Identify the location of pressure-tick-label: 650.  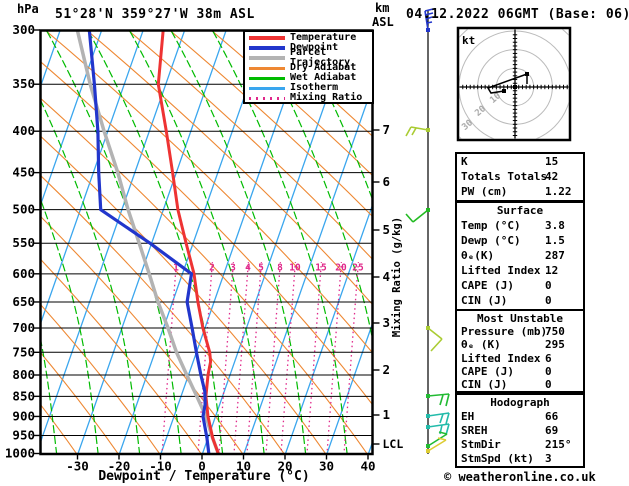
(23, 301).